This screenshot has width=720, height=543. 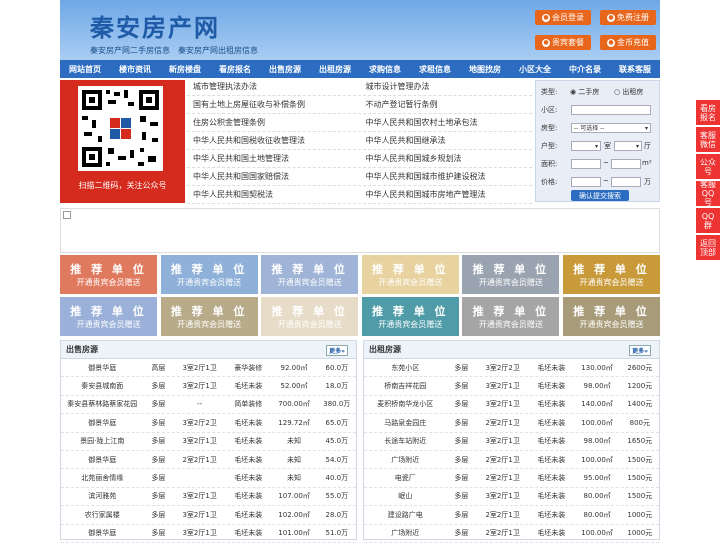 What do you see at coordinates (273, 158) in the screenshot?
I see `policy-link: 中华人民共和国土地管理法` at bounding box center [273, 158].